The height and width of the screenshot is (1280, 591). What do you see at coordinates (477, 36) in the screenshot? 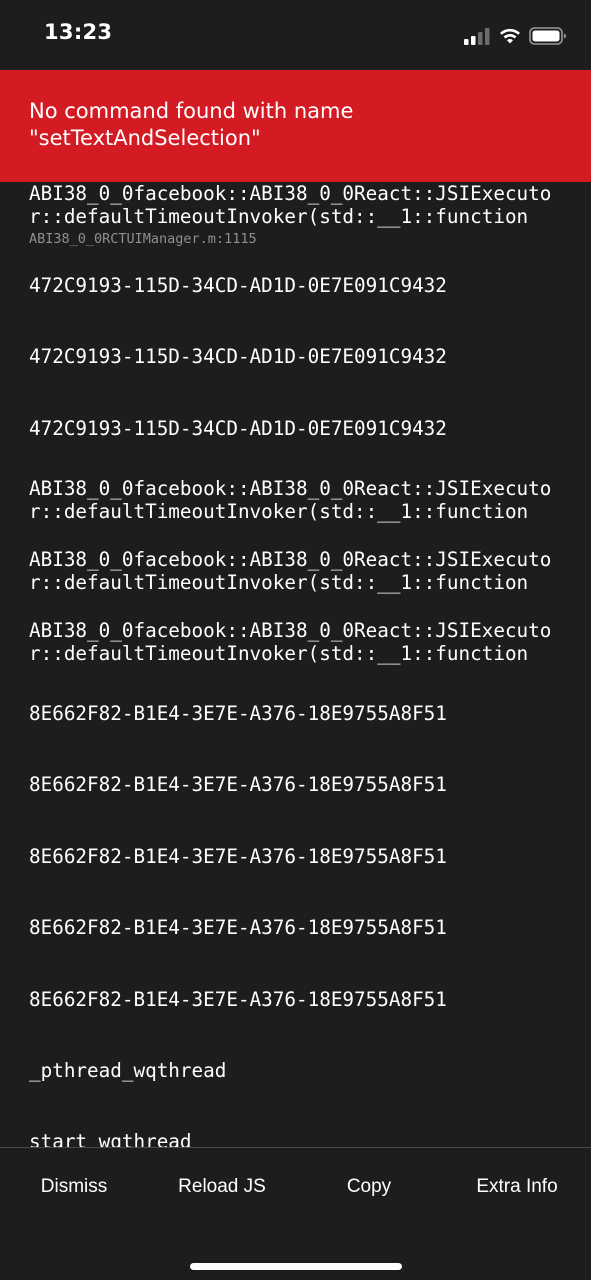
I see `cellular-signal-icon` at bounding box center [477, 36].